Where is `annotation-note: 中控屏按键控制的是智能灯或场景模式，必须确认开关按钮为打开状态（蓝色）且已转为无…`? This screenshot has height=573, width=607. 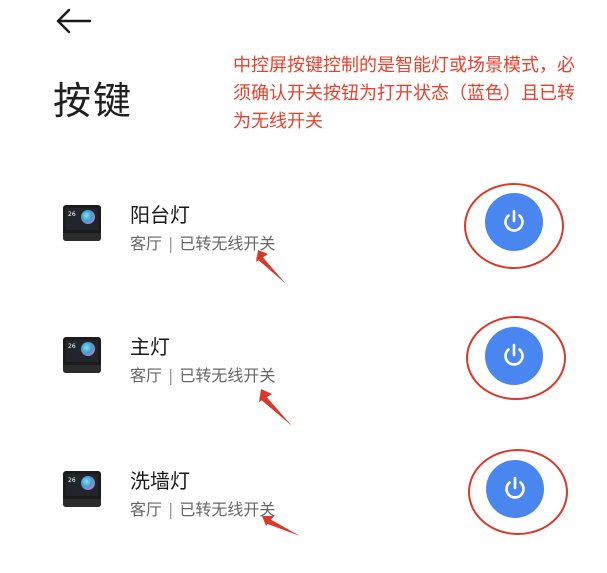
annotation-note: 中控屏按键控制的是智能灯或场景模式，必须确认开关按钮为打开状态（蓝色）且已转为无… is located at coordinates (404, 93).